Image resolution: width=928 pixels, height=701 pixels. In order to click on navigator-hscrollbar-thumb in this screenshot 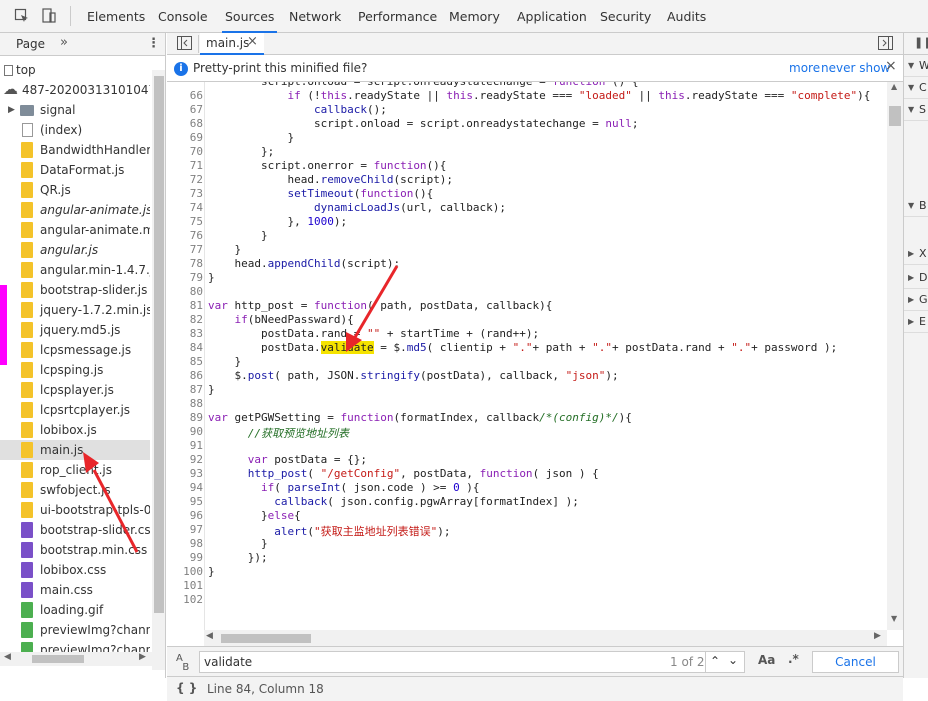, I will do `click(58, 659)`.